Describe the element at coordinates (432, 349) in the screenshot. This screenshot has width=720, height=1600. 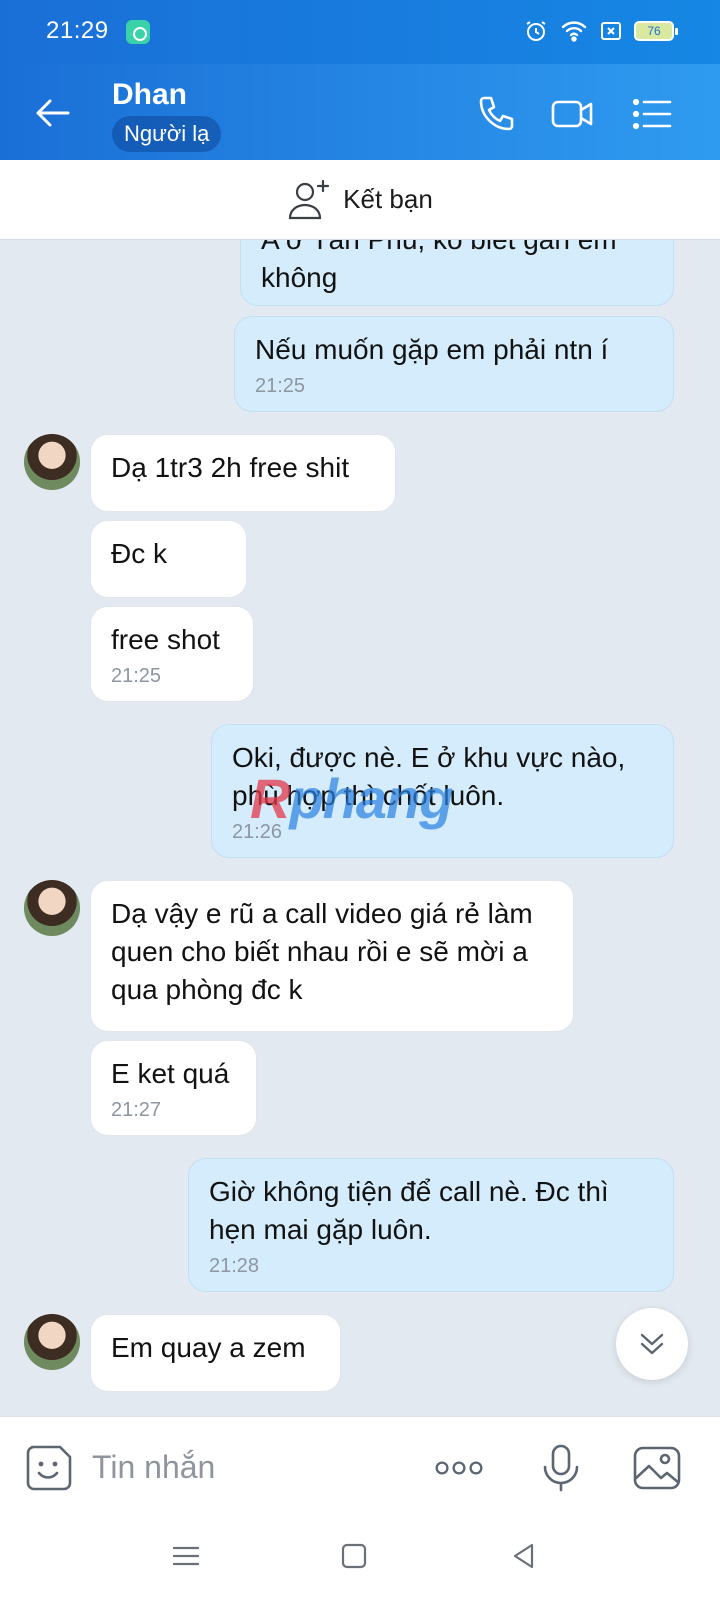
I see `message-text: Nếu muốn gặp em phải ntn í` at that location.